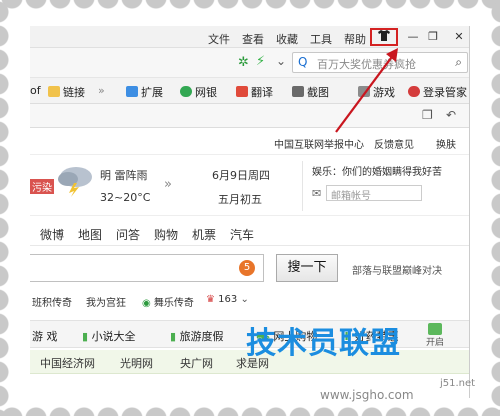  I want to click on thunderstorm-icon, so click(75, 182).